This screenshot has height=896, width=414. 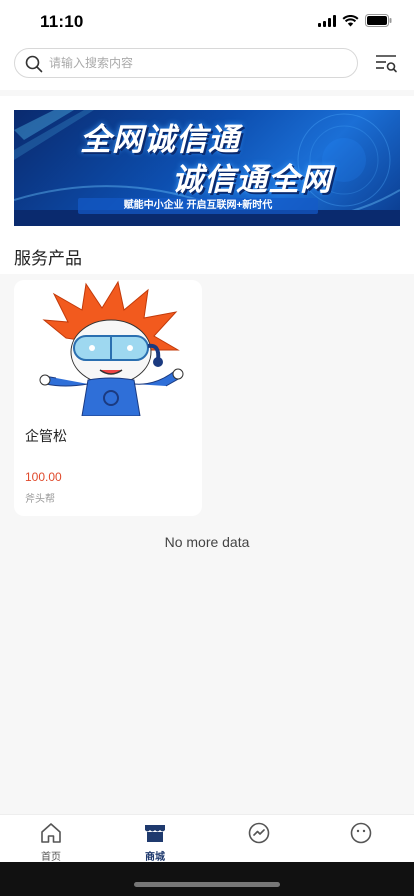 What do you see at coordinates (207, 22) in the screenshot?
I see `status-bar: 11:10` at bounding box center [207, 22].